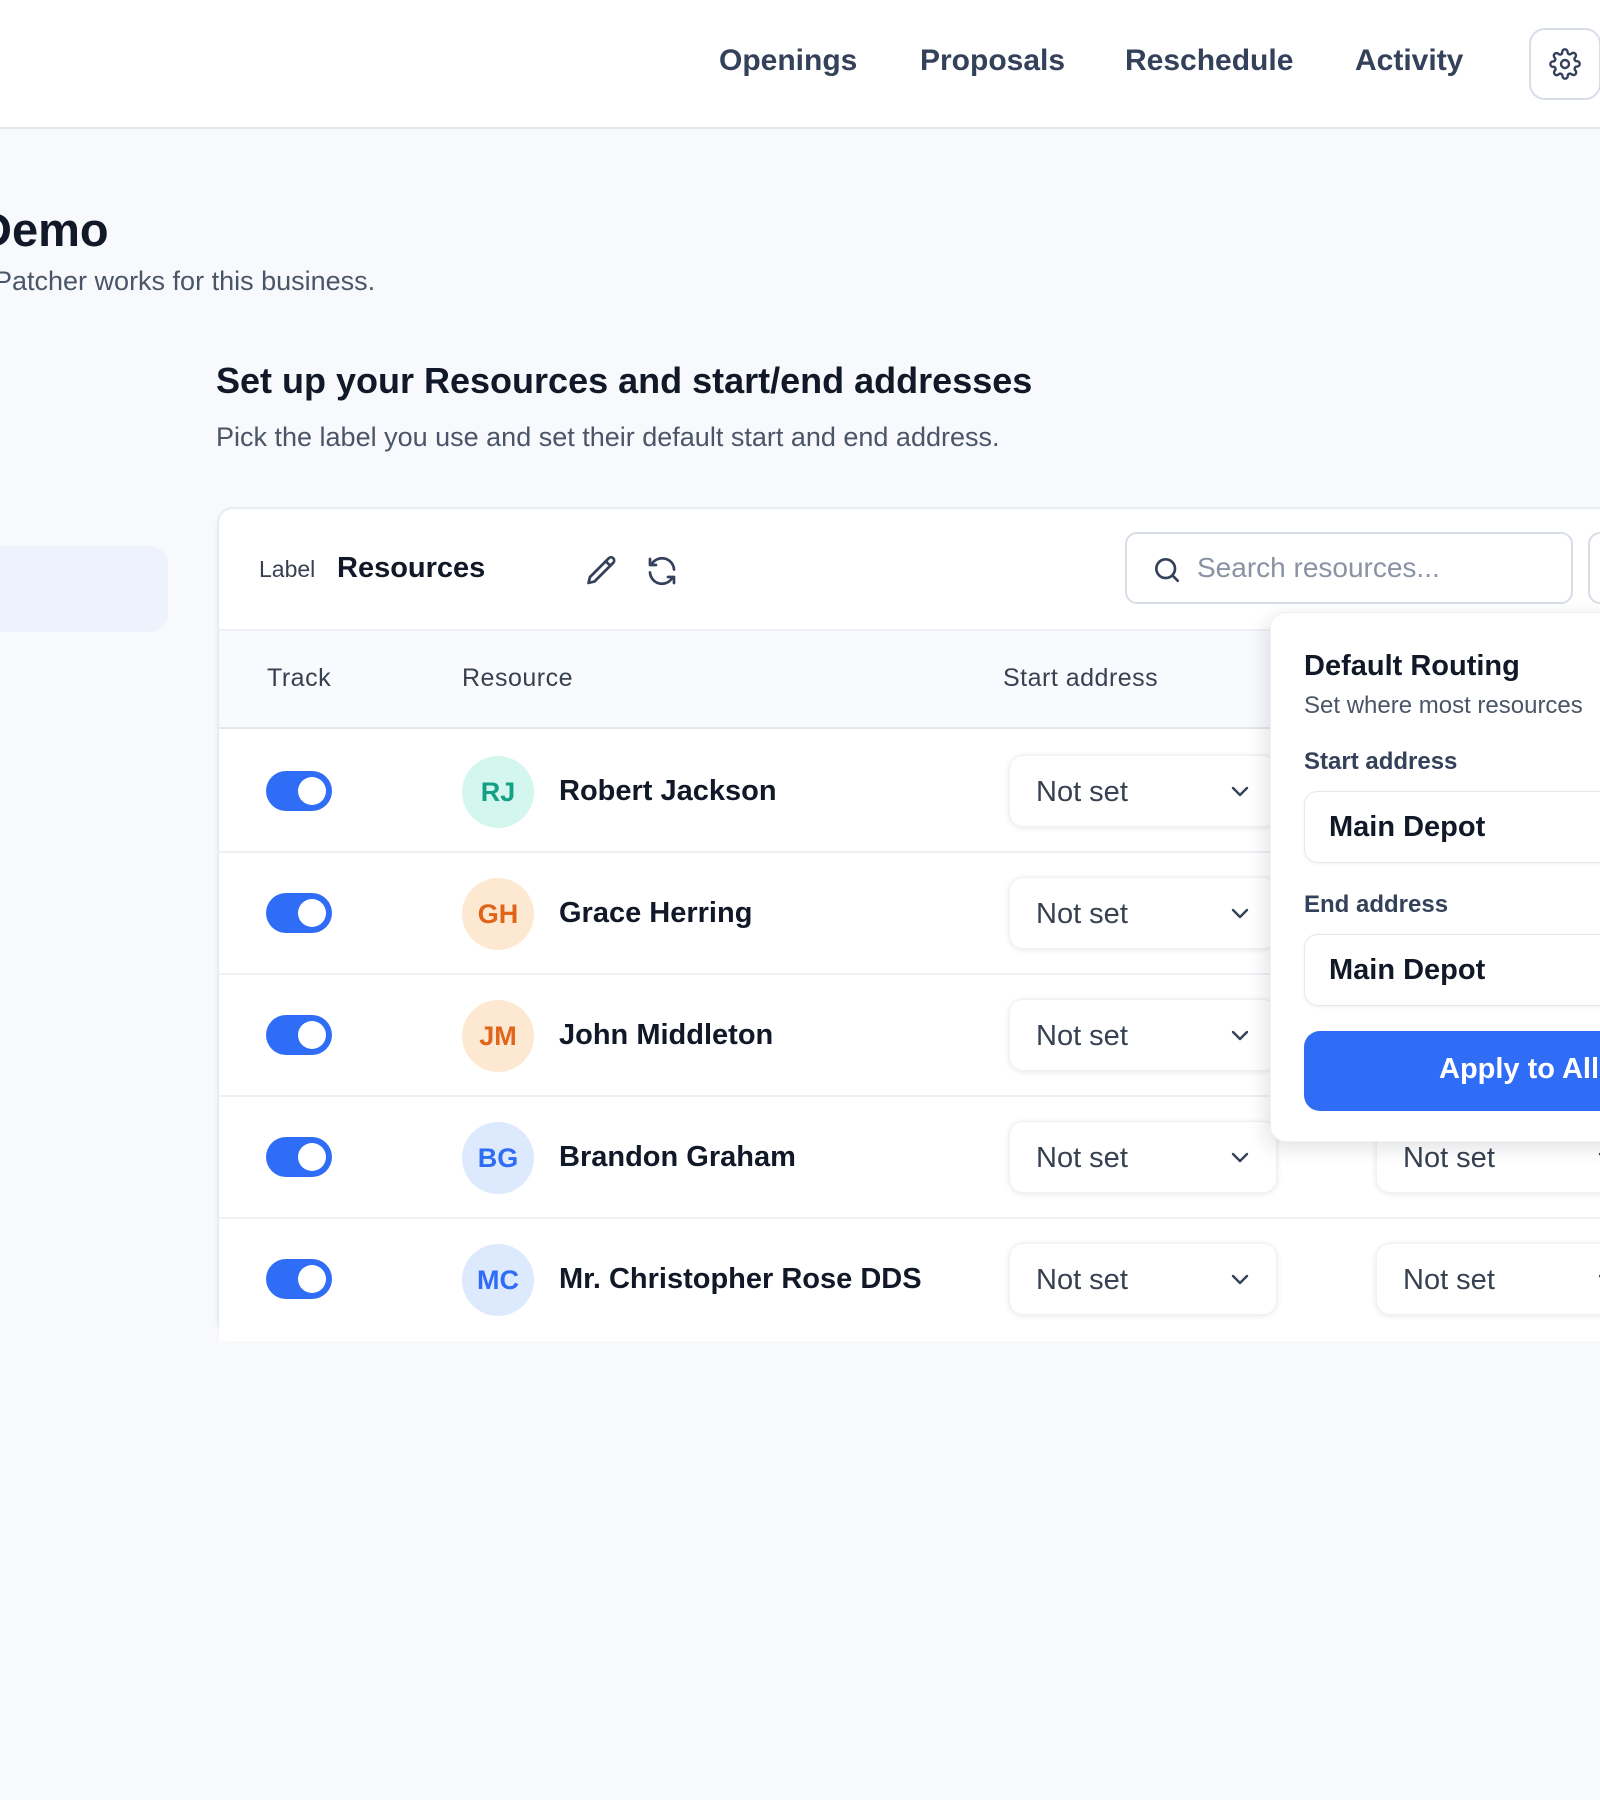 The width and height of the screenshot is (1600, 1800). I want to click on search-icon, so click(1167, 570).